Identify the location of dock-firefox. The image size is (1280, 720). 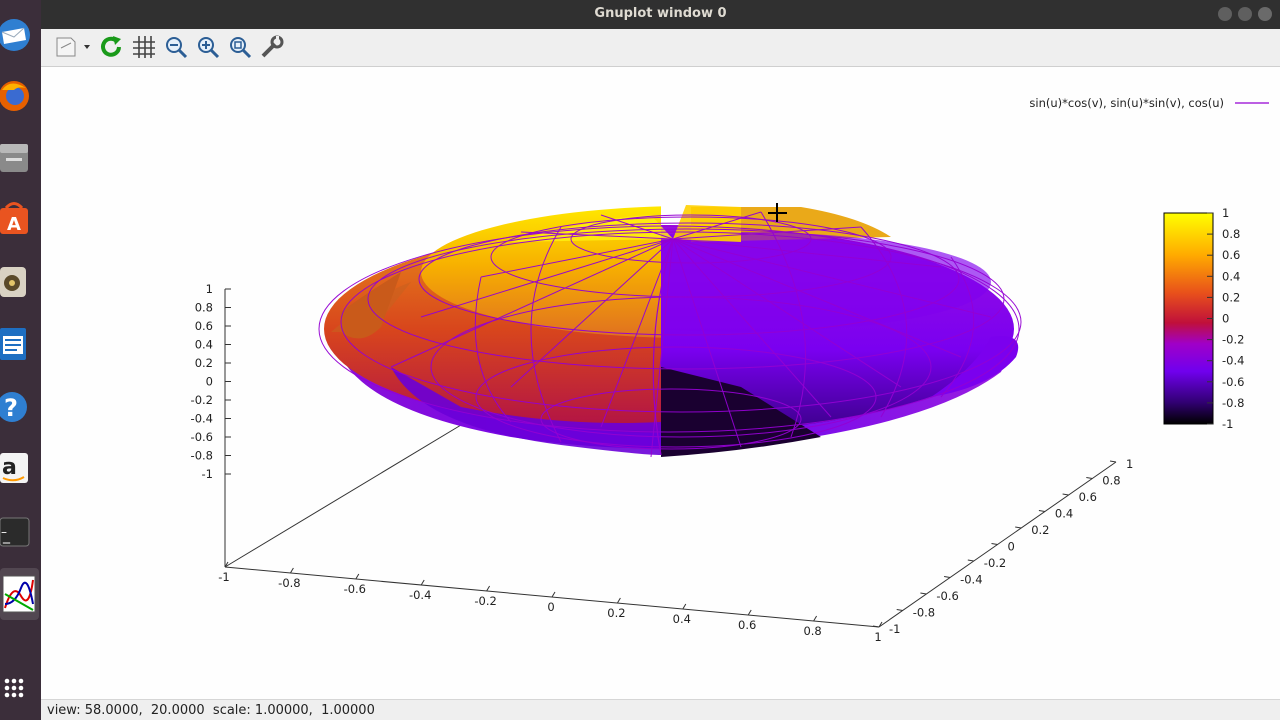
(17, 95).